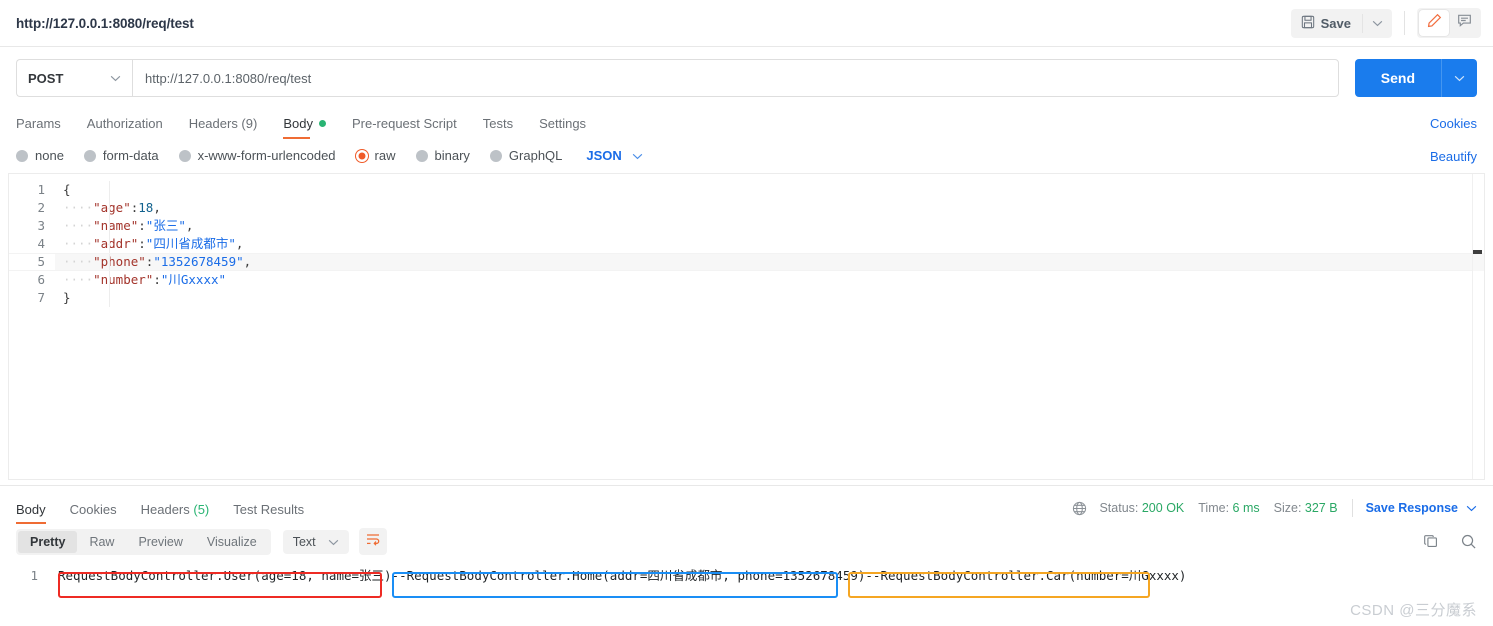 Image resolution: width=1493 pixels, height=626 pixels. I want to click on tab-headers: Headers (9), so click(223, 127).